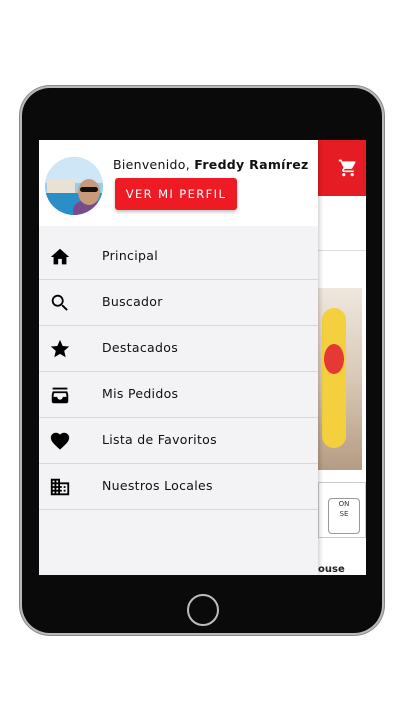 The height and width of the screenshot is (720, 405). I want to click on menu-item-label: Buscador, so click(132, 301).